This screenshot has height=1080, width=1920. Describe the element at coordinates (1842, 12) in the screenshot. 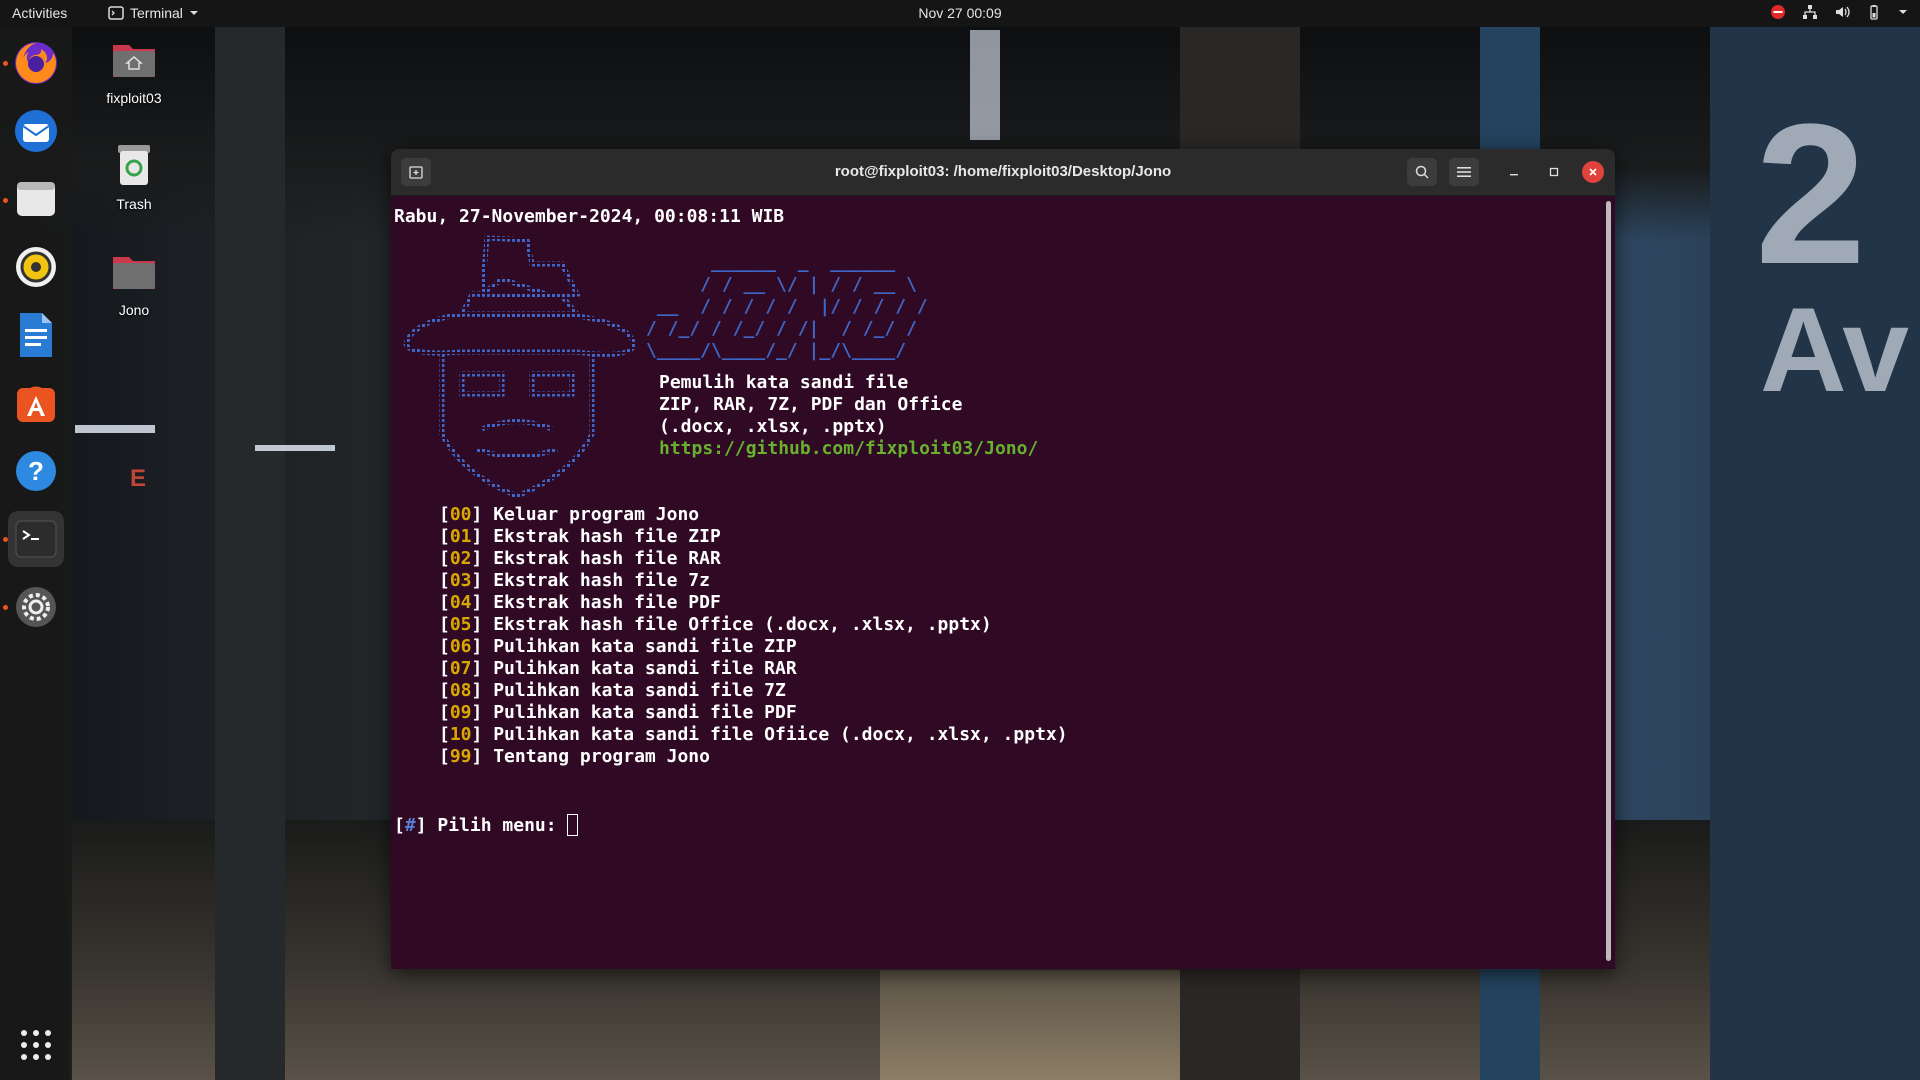

I see `volume-icon` at that location.